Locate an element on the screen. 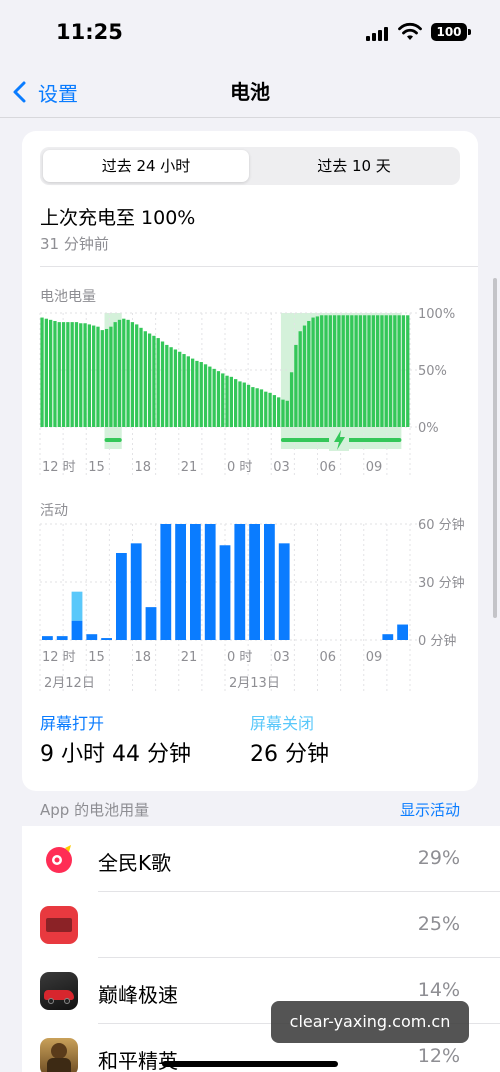 The image size is (500, 1072). segment-10-days: 过去 10 天 is located at coordinates (354, 166).